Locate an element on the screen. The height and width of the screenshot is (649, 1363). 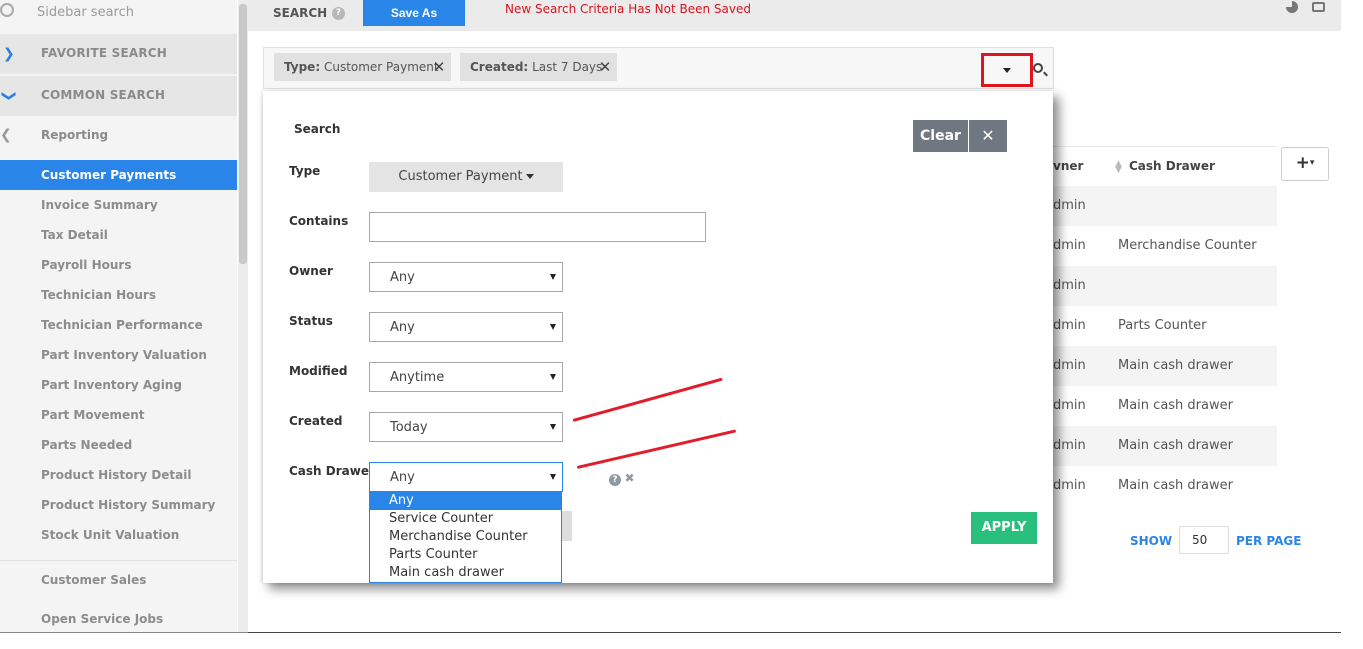
panel-title: Search is located at coordinates (317, 129).